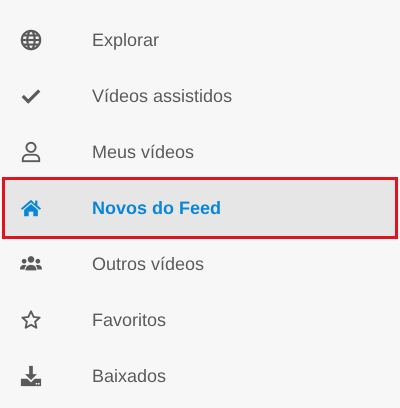 This screenshot has height=408, width=400. What do you see at coordinates (31, 320) in the screenshot?
I see `star-icon` at bounding box center [31, 320].